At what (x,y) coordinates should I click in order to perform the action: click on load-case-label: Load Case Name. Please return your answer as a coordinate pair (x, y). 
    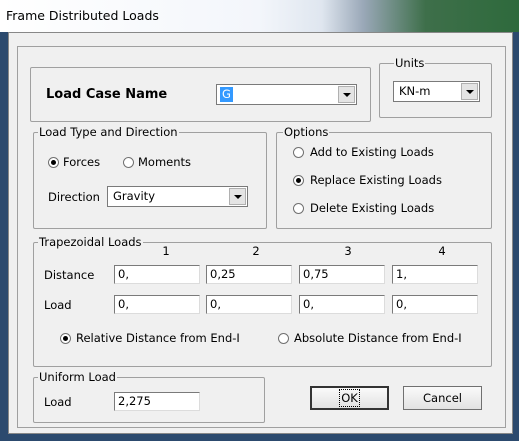
    Looking at the image, I should click on (107, 94).